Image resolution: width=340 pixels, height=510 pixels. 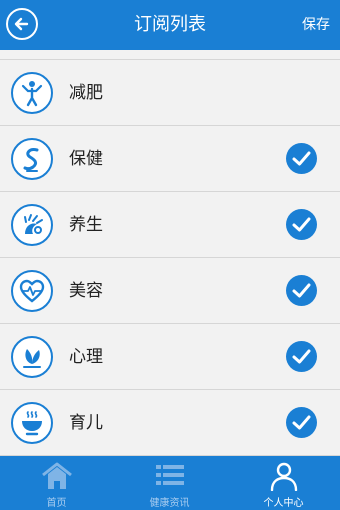 What do you see at coordinates (170, 55) in the screenshot?
I see `list-top-spacer` at bounding box center [170, 55].